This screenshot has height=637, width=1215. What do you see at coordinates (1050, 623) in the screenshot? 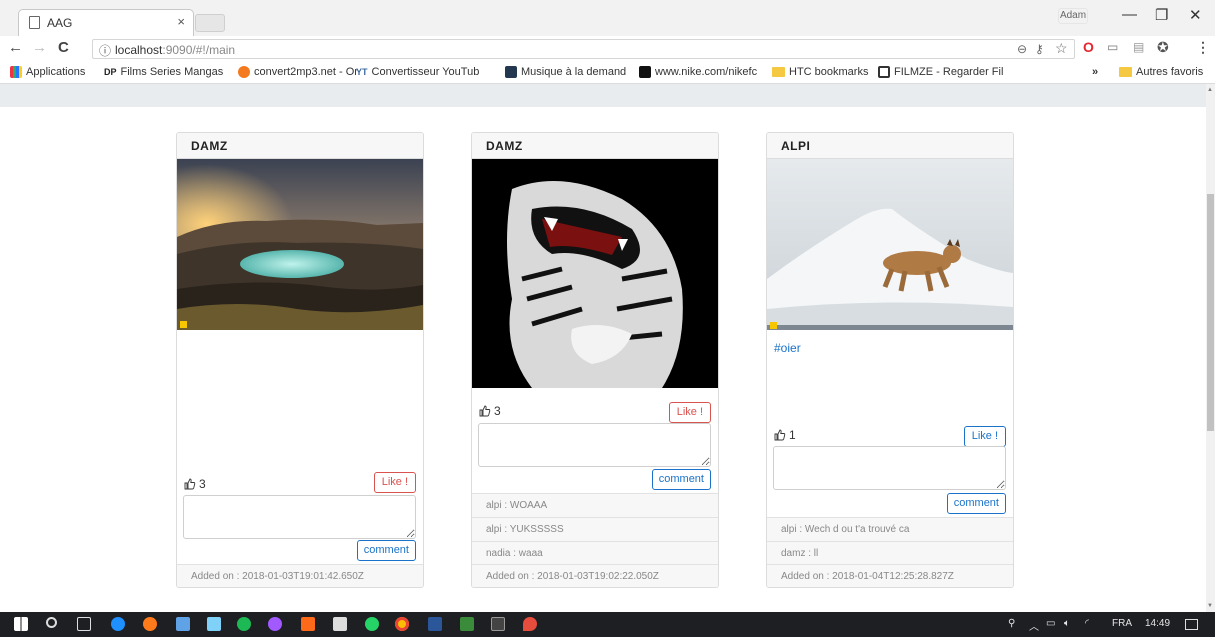
I see `battery-icon: ▭` at bounding box center [1050, 623].